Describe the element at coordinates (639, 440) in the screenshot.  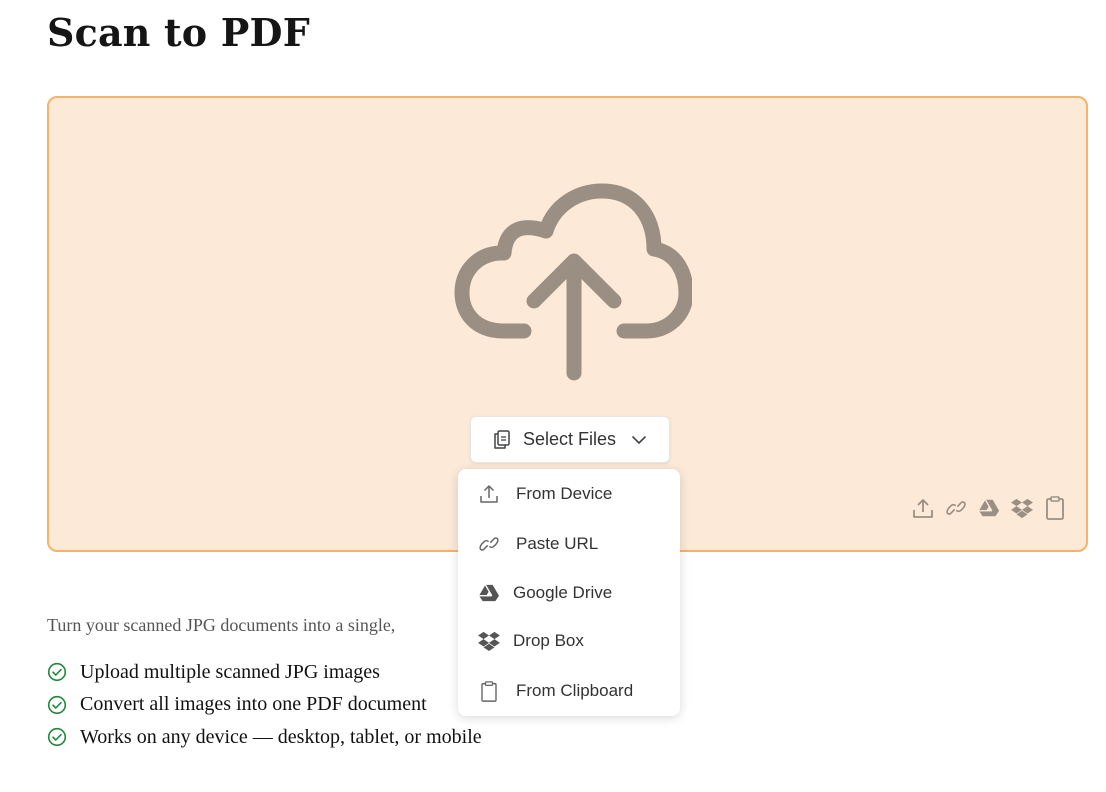
I see `chevron-down-icon` at that location.